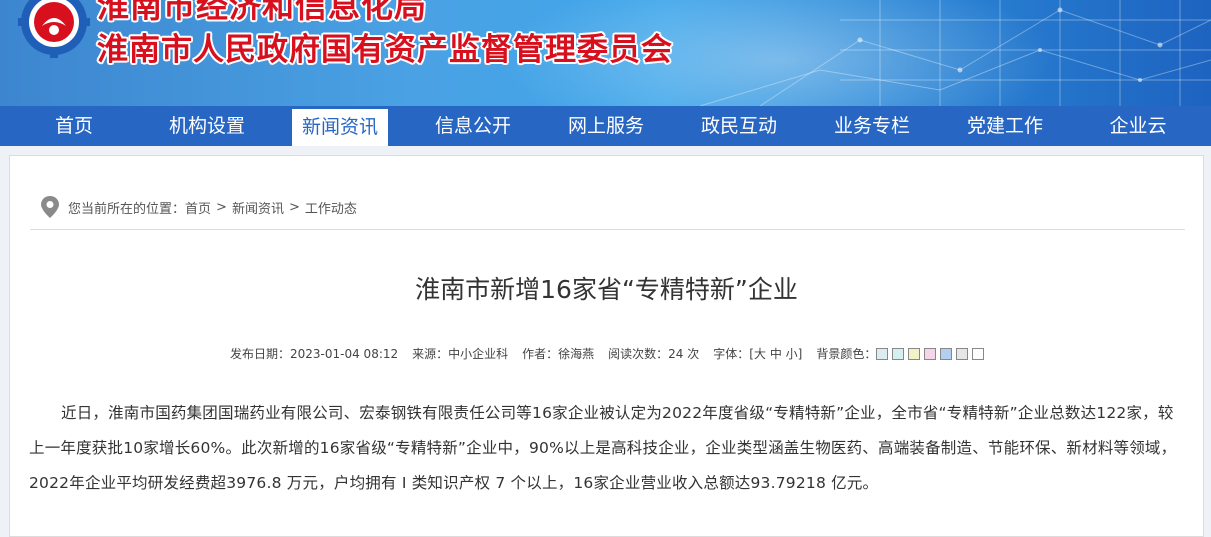  What do you see at coordinates (127, 209) in the screenshot?
I see `breadcrumb-prefix: 您当前所在的位置：` at bounding box center [127, 209].